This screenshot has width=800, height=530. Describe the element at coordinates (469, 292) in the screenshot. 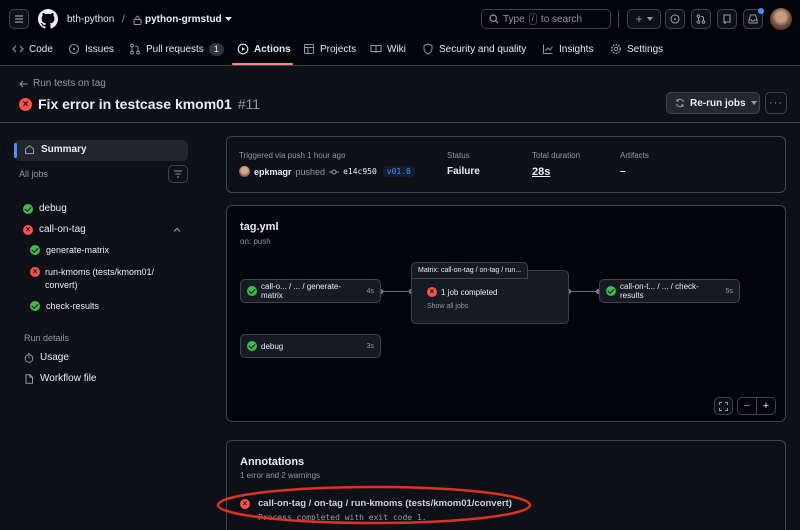

I see `matrix-status-text: 1 job completed` at that location.